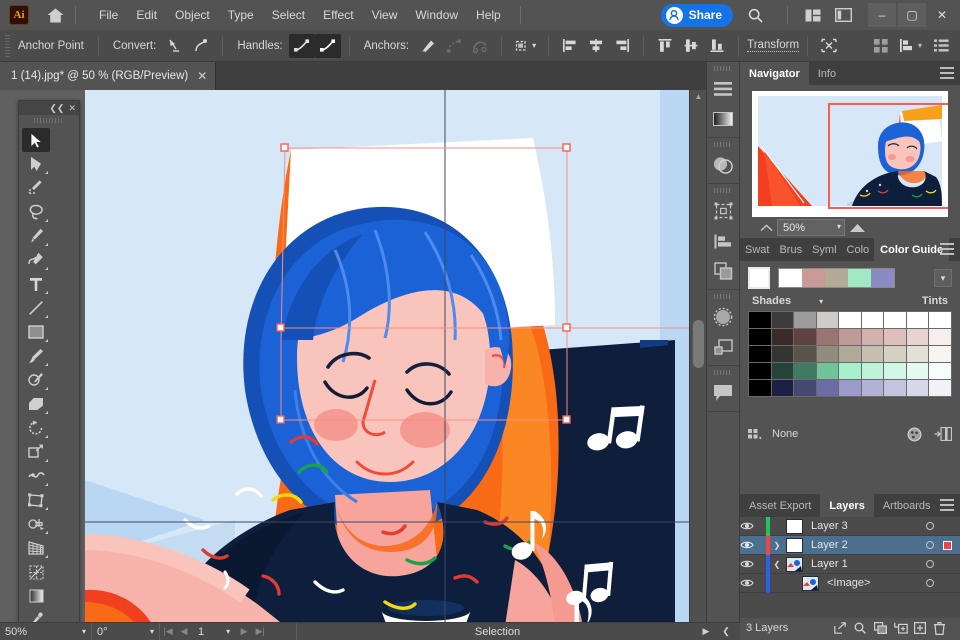 This screenshot has width=960, height=640. What do you see at coordinates (723, 119) in the screenshot?
I see `gradient-panel-icon` at bounding box center [723, 119].